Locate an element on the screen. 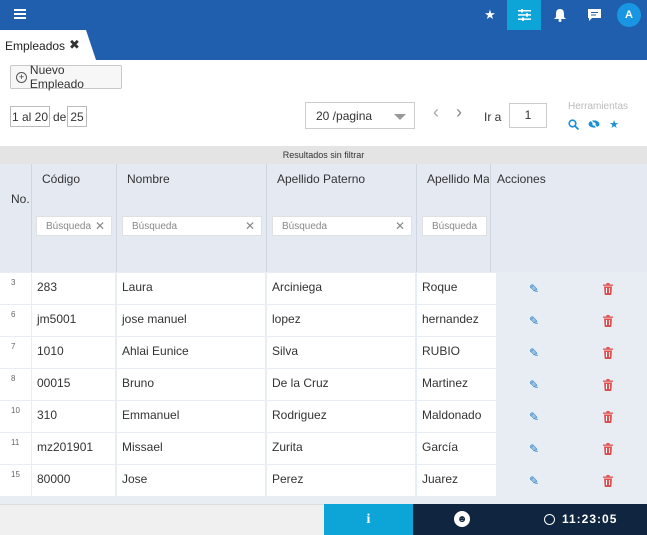 Image resolution: width=647 pixels, height=535 pixels. goto-label: Ir a is located at coordinates (493, 117).